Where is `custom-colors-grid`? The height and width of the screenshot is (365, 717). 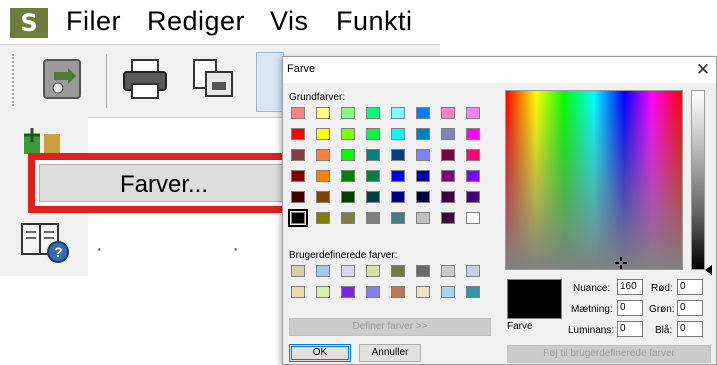
custom-colors-grid is located at coordinates (391, 287).